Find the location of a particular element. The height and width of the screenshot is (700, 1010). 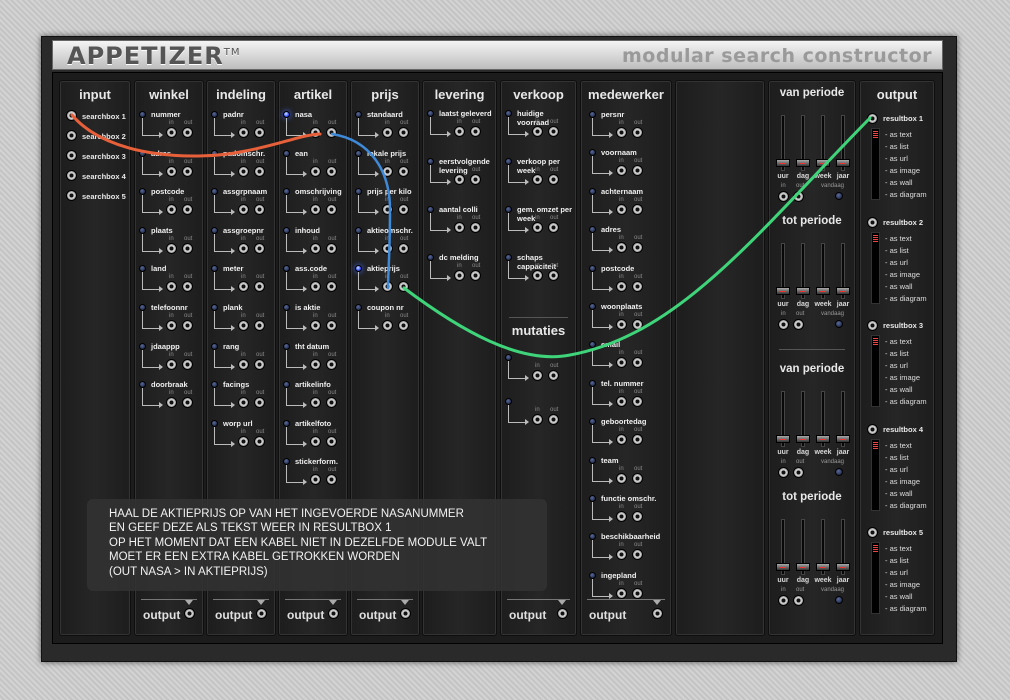

field-verkoop: verkoop per week in out is located at coordinates (536, 175).